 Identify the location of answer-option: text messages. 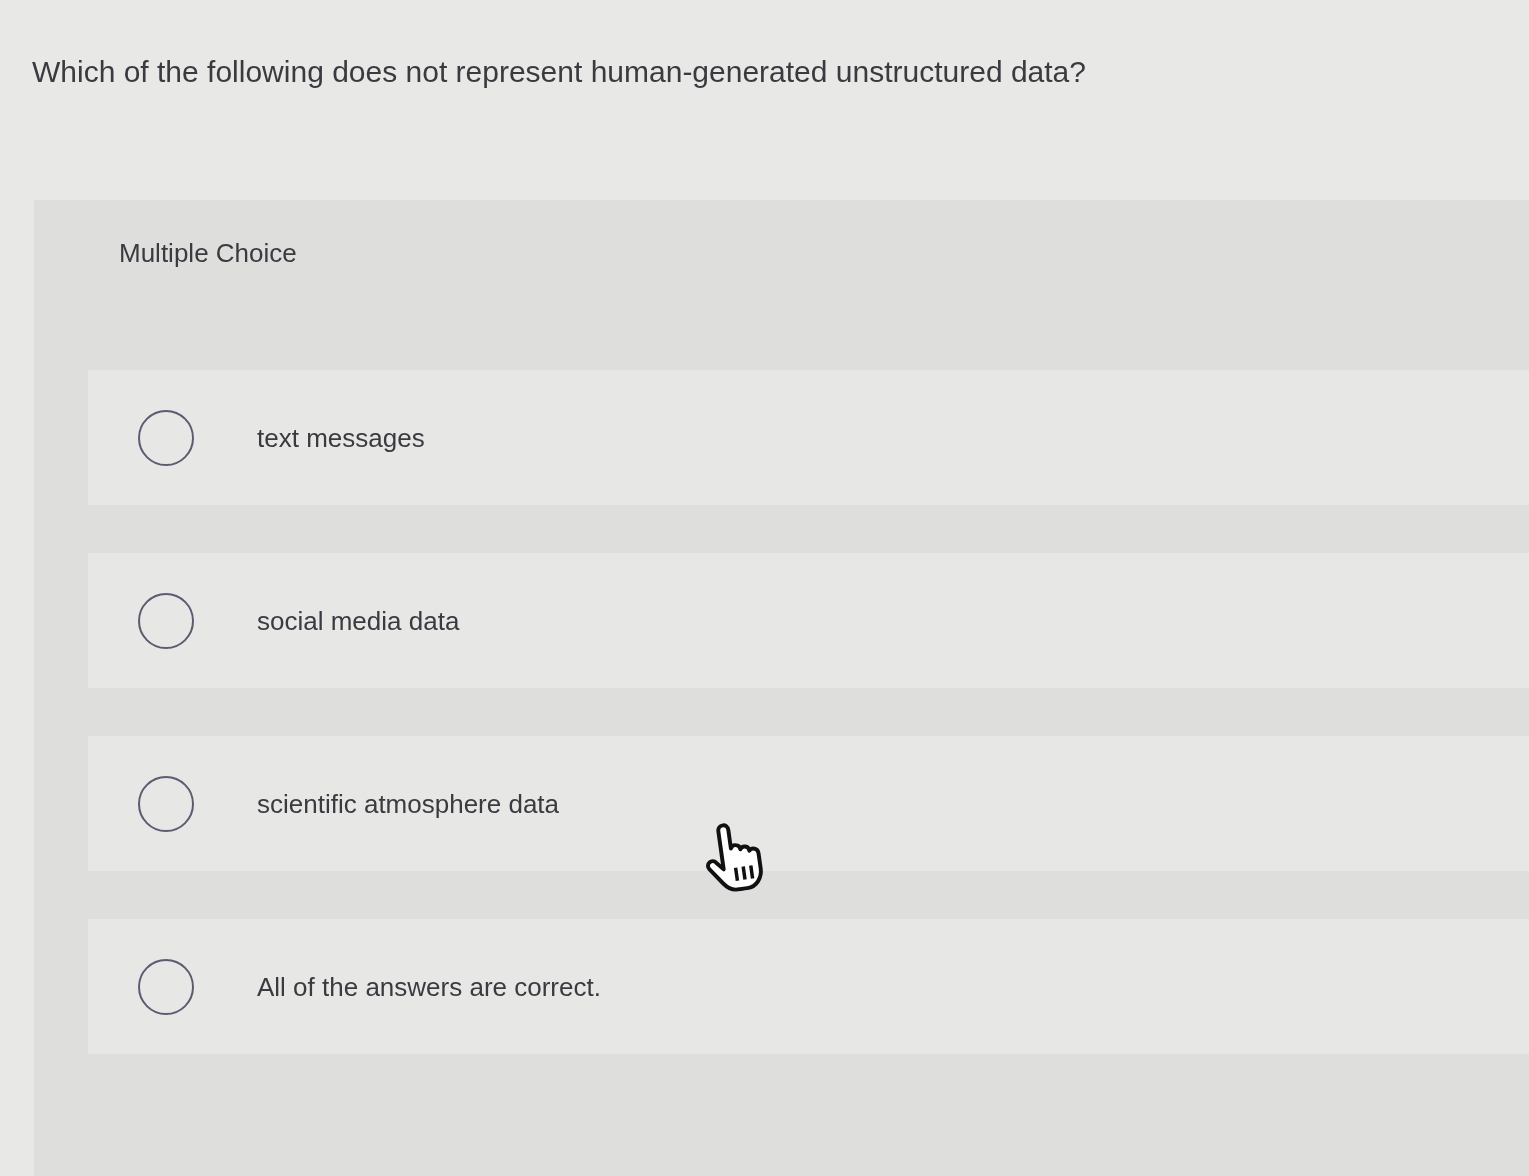
(808, 437).